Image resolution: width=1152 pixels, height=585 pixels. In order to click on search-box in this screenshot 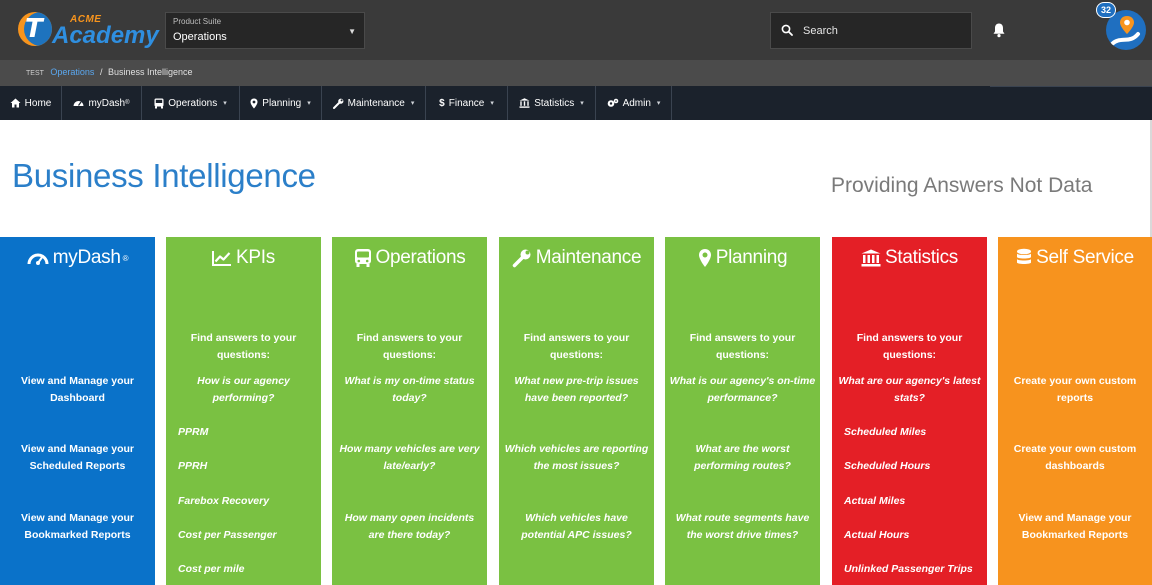, I will do `click(871, 30)`.